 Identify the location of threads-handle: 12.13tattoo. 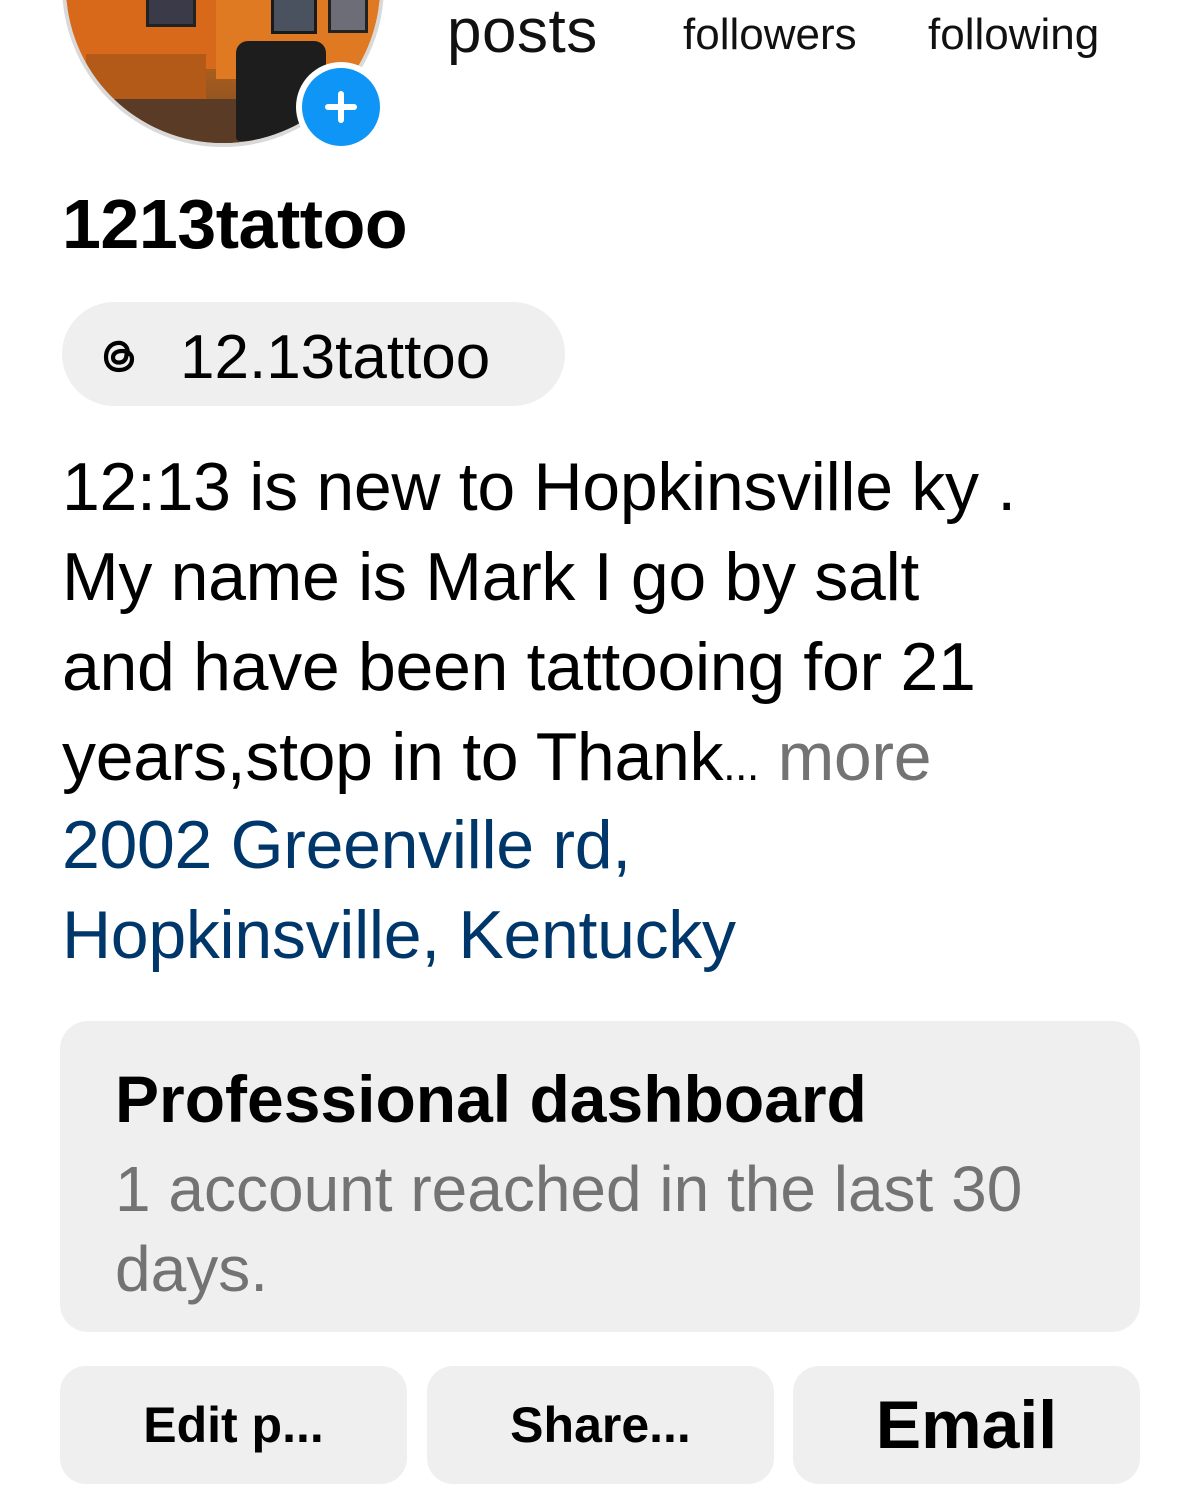
(335, 357).